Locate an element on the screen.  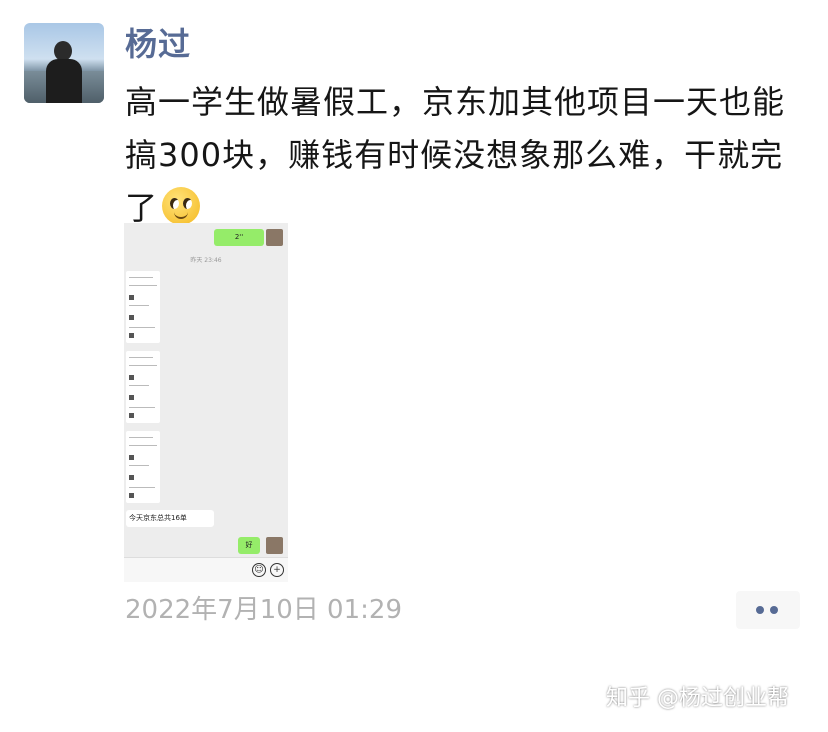
summary-message-bubble: 今天京东总共16单 is located at coordinates (170, 518).